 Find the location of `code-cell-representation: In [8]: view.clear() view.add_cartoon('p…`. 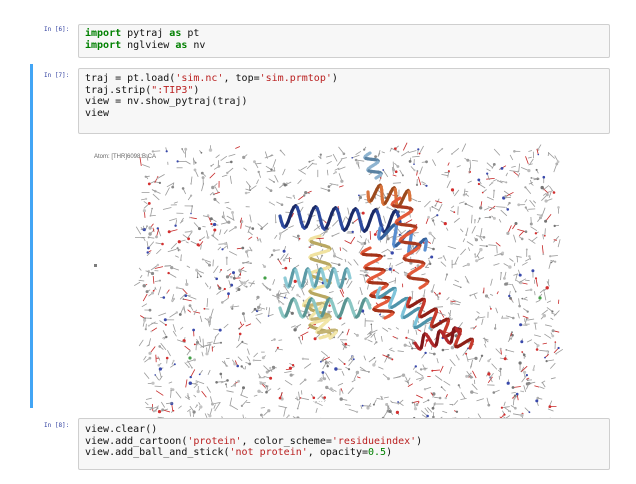

code-cell-representation: In [8]: view.clear() view.add_cartoon('p… is located at coordinates (318, 444).